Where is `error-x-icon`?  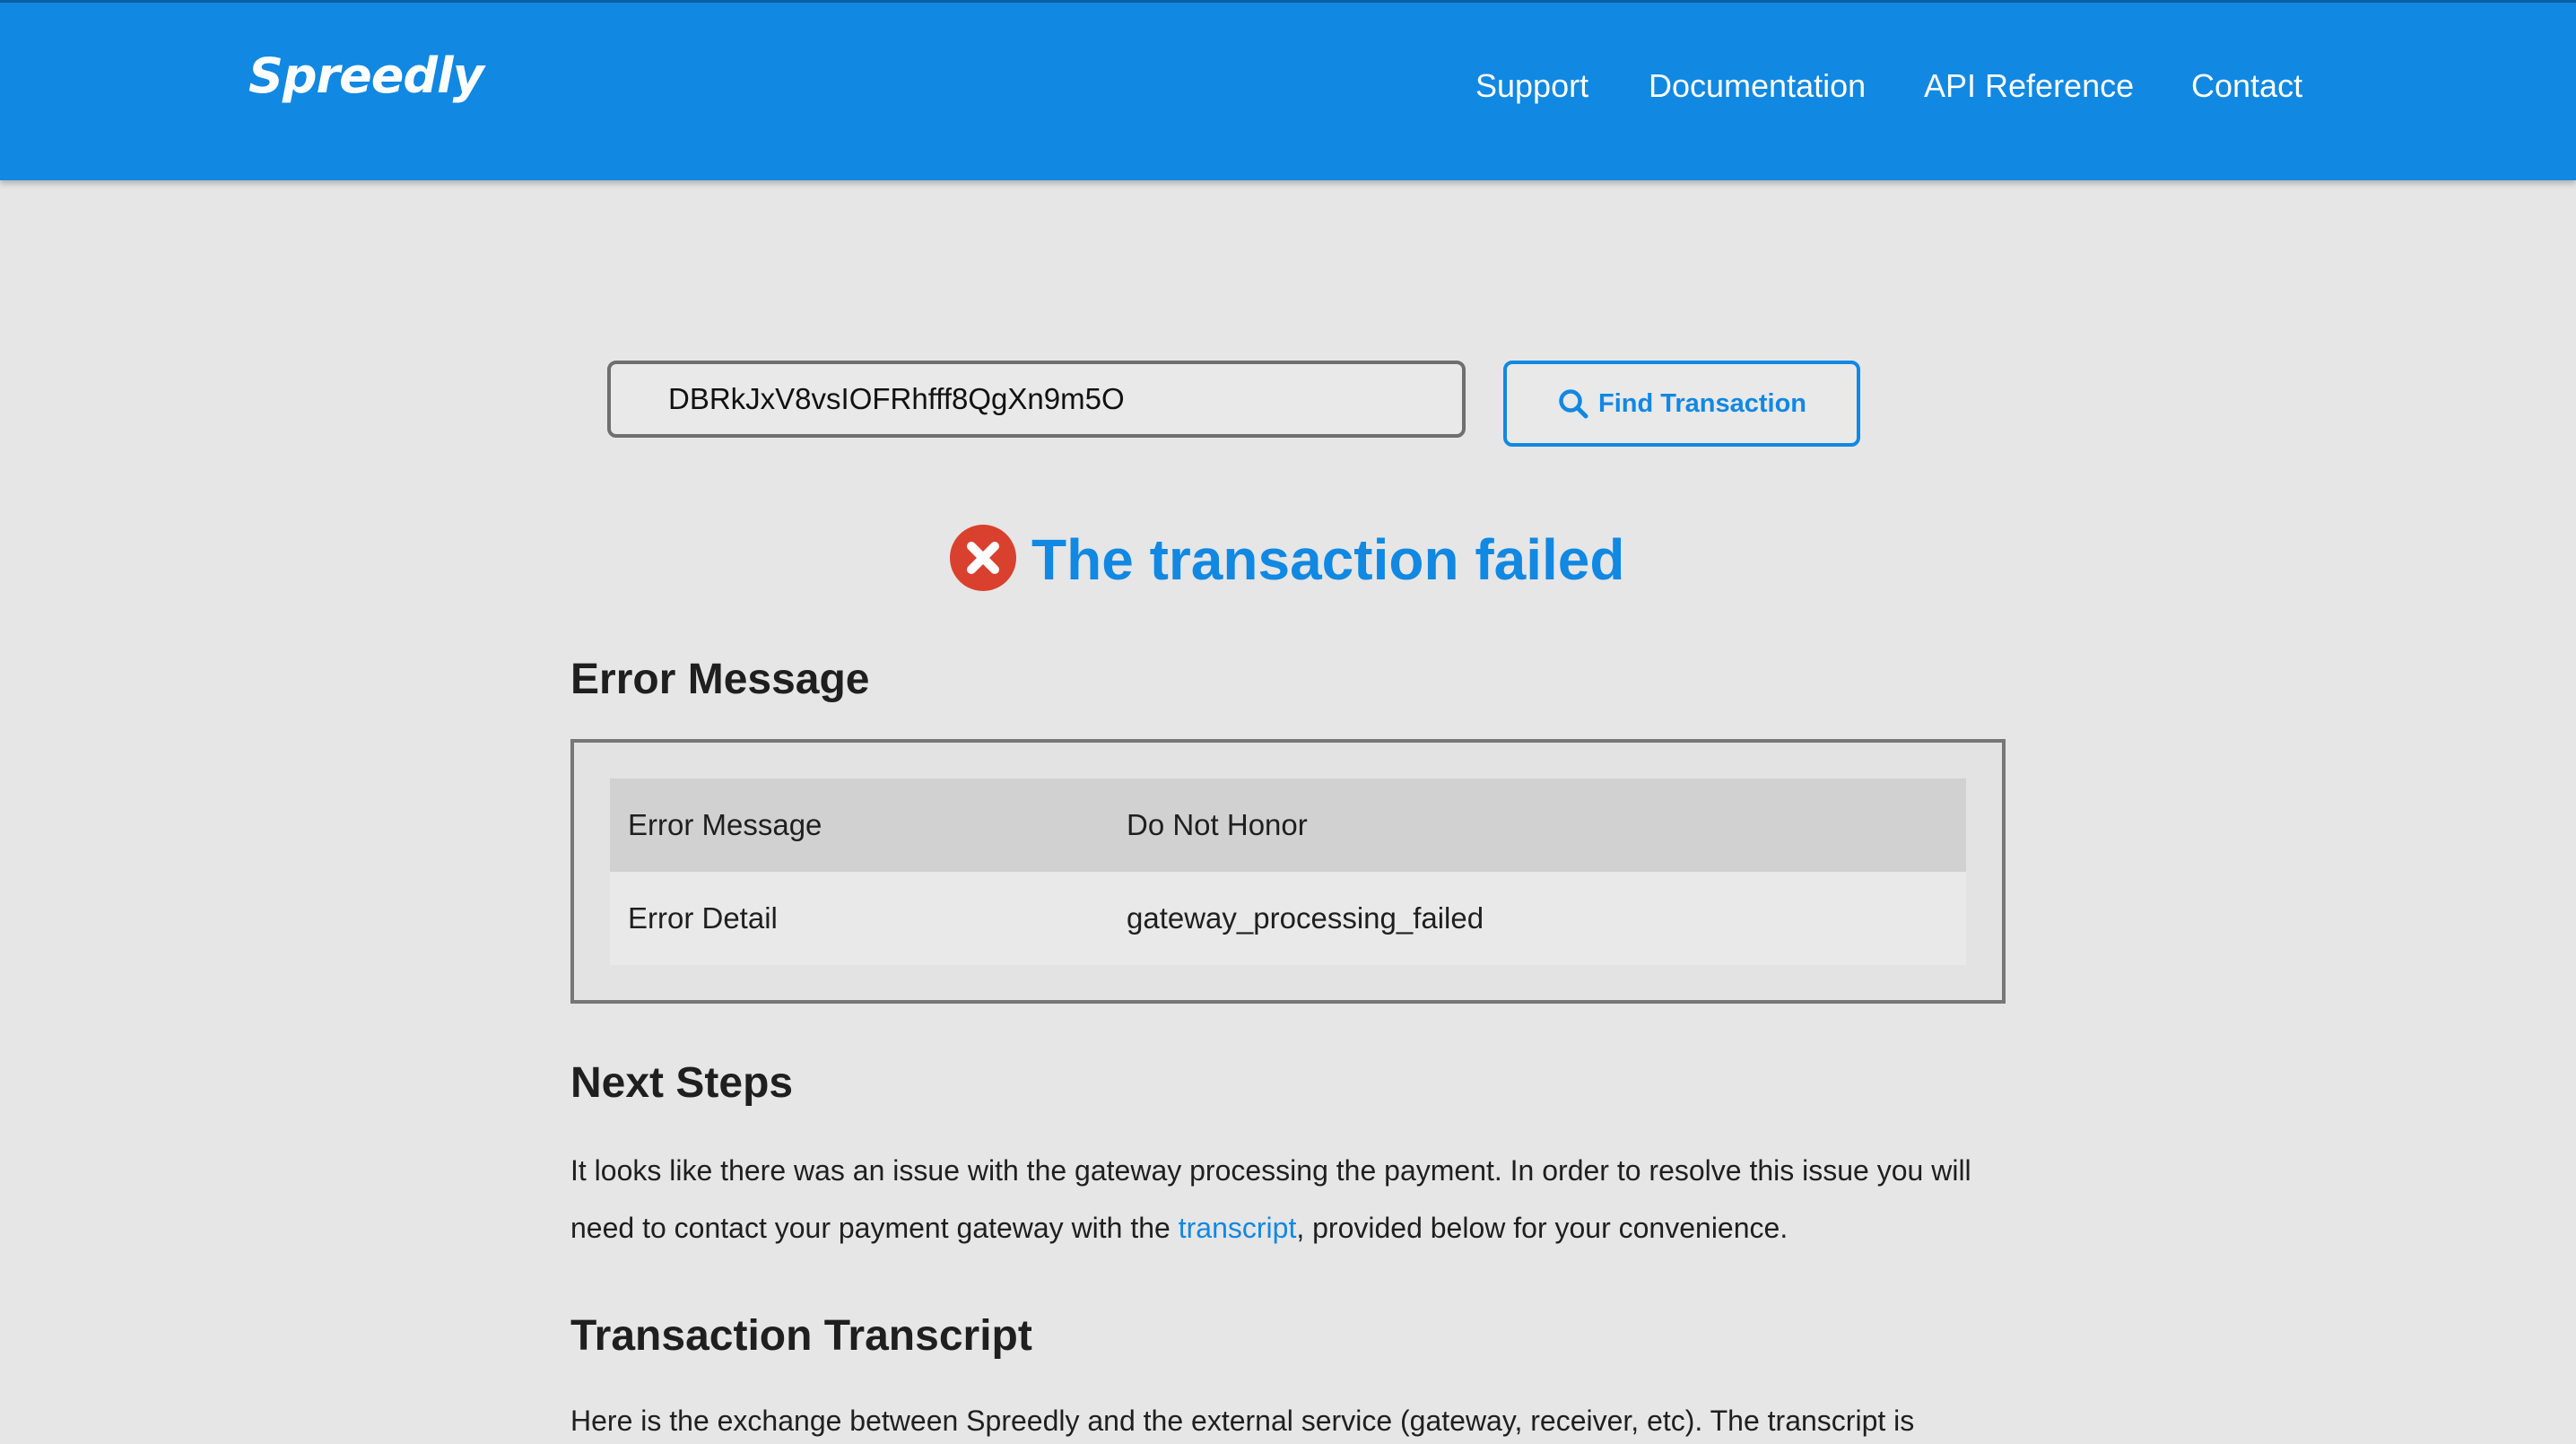 error-x-icon is located at coordinates (983, 560).